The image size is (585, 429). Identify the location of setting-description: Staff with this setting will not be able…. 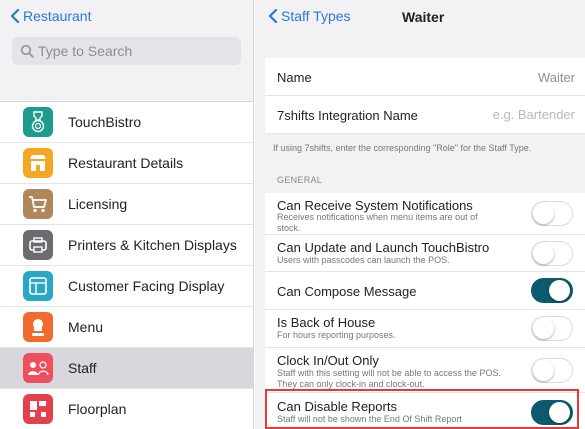
(389, 378).